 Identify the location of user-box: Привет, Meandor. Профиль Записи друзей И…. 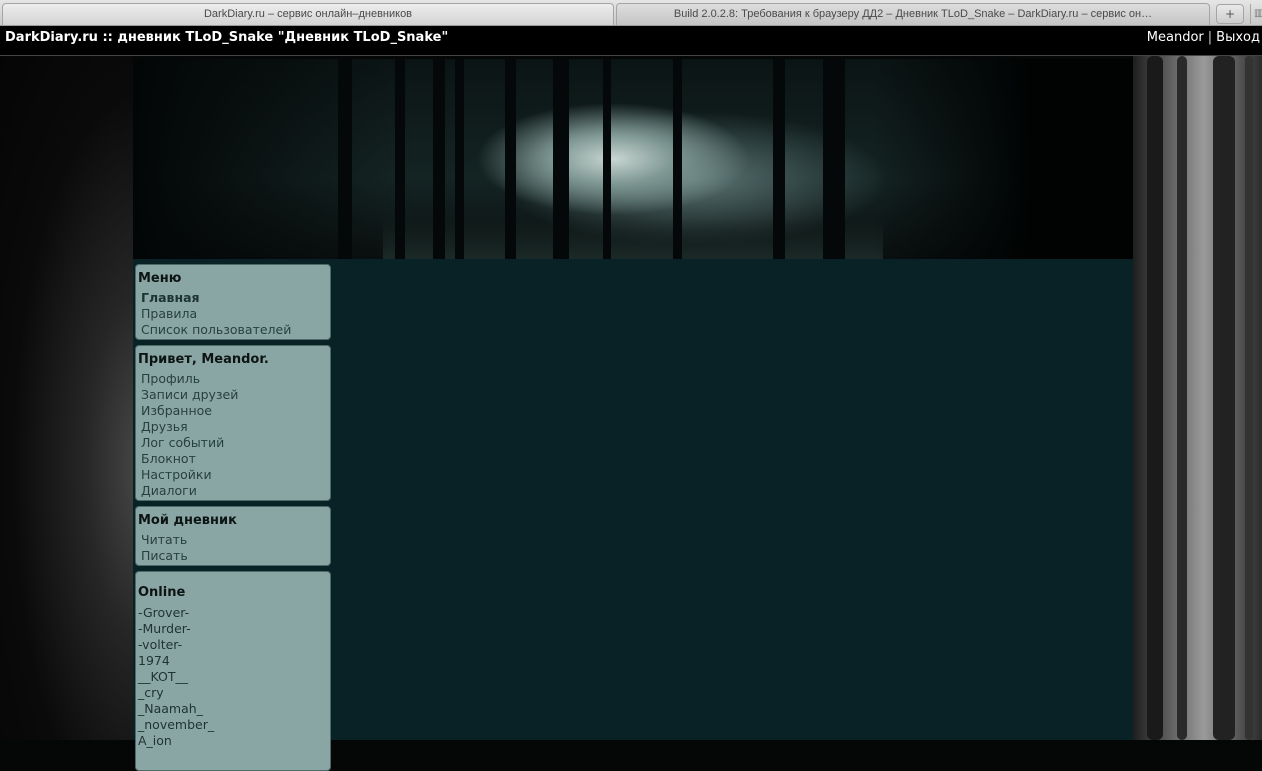
(233, 423).